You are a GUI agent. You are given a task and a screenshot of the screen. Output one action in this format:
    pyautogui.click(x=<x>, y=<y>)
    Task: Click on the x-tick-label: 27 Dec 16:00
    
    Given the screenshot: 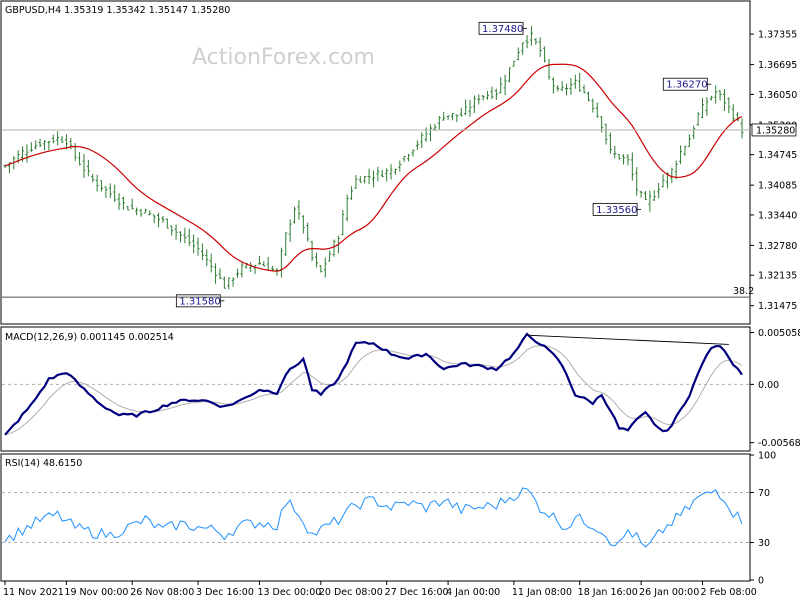 What is the action you would take?
    pyautogui.click(x=417, y=592)
    